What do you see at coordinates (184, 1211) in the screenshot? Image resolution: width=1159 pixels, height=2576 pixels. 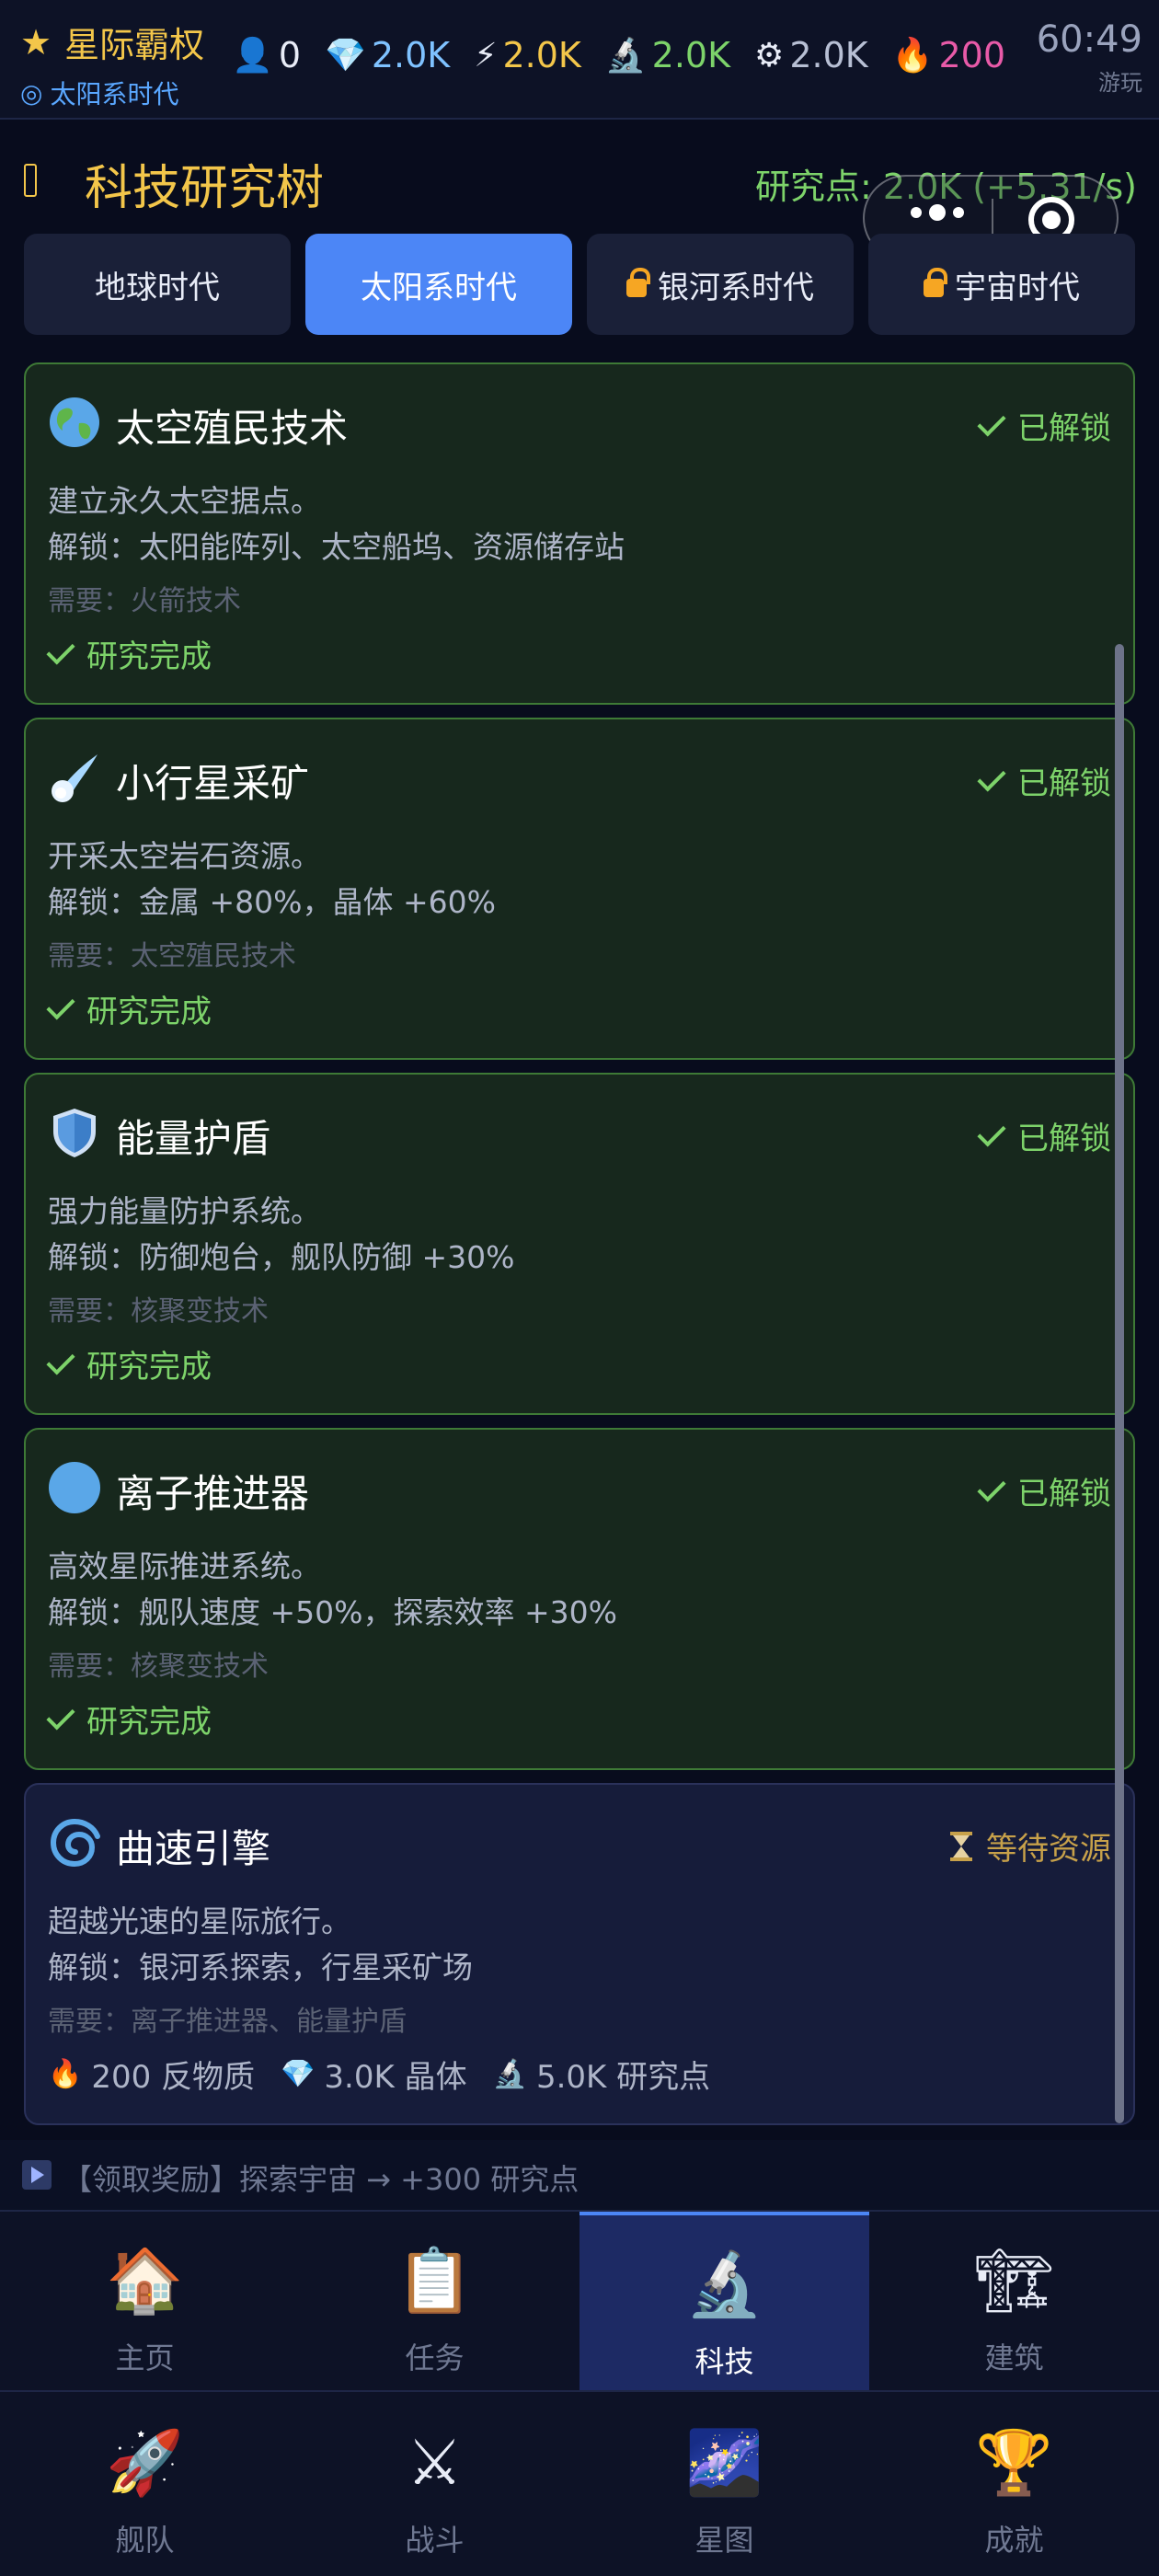 I see `tech-description: 强力能量防护系统。` at bounding box center [184, 1211].